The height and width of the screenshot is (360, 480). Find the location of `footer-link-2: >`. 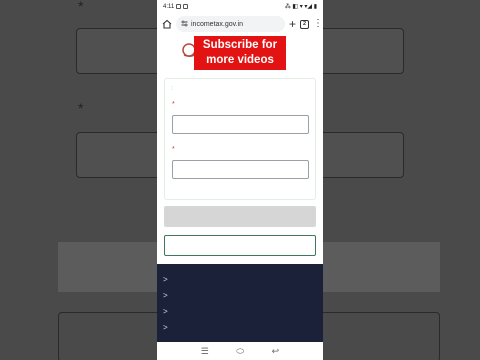

footer-link-2: > is located at coordinates (238, 295).